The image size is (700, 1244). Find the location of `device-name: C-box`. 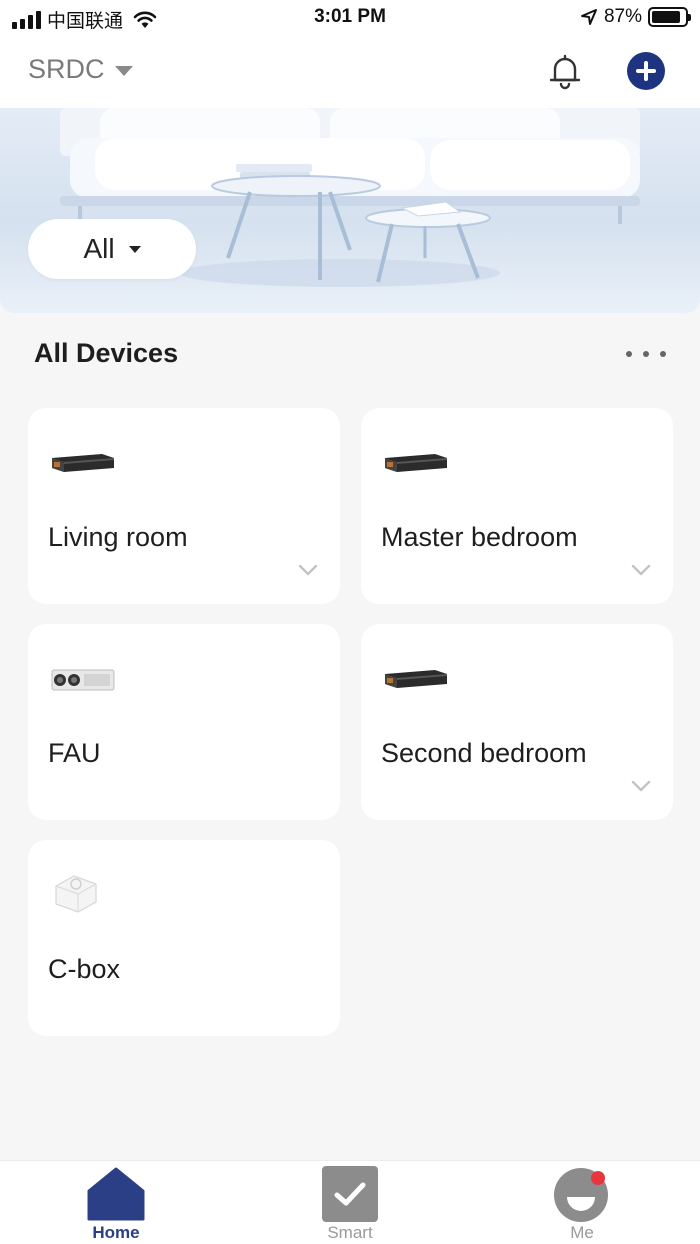

device-name: C-box is located at coordinates (84, 969).